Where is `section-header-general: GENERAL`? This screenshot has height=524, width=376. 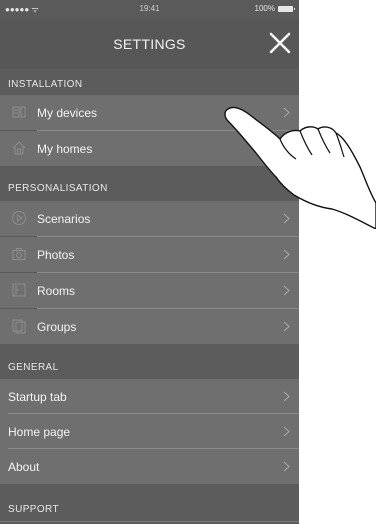 section-header-general: GENERAL is located at coordinates (149, 361).